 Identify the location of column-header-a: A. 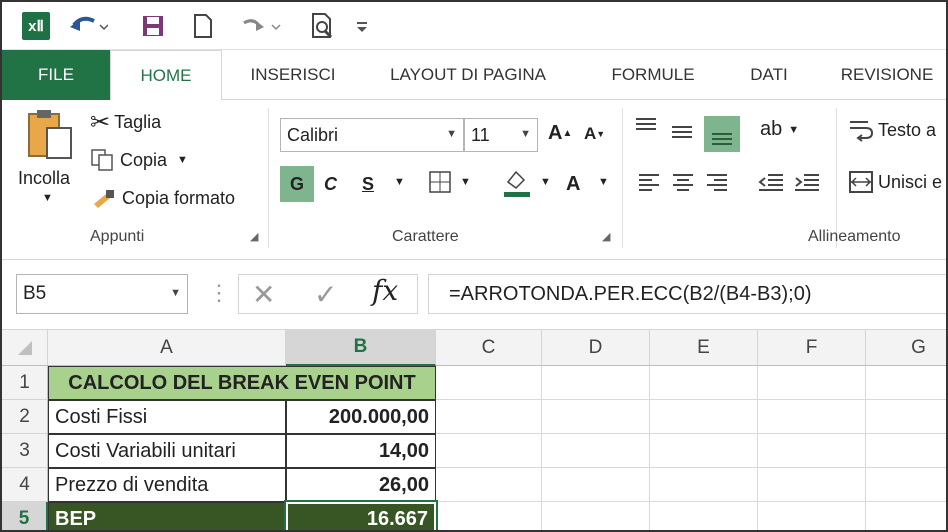
(167, 348).